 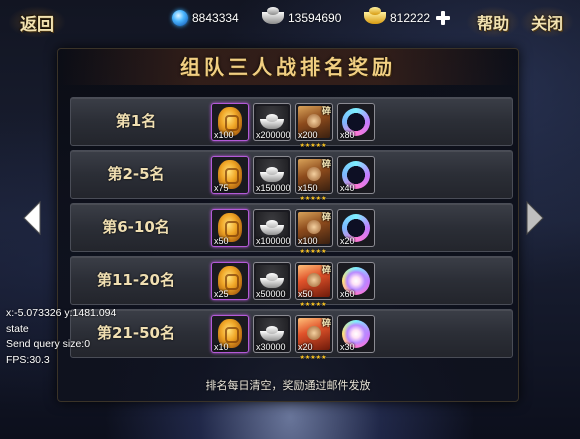 I want to click on reward-quantity: x10, so click(x=221, y=347).